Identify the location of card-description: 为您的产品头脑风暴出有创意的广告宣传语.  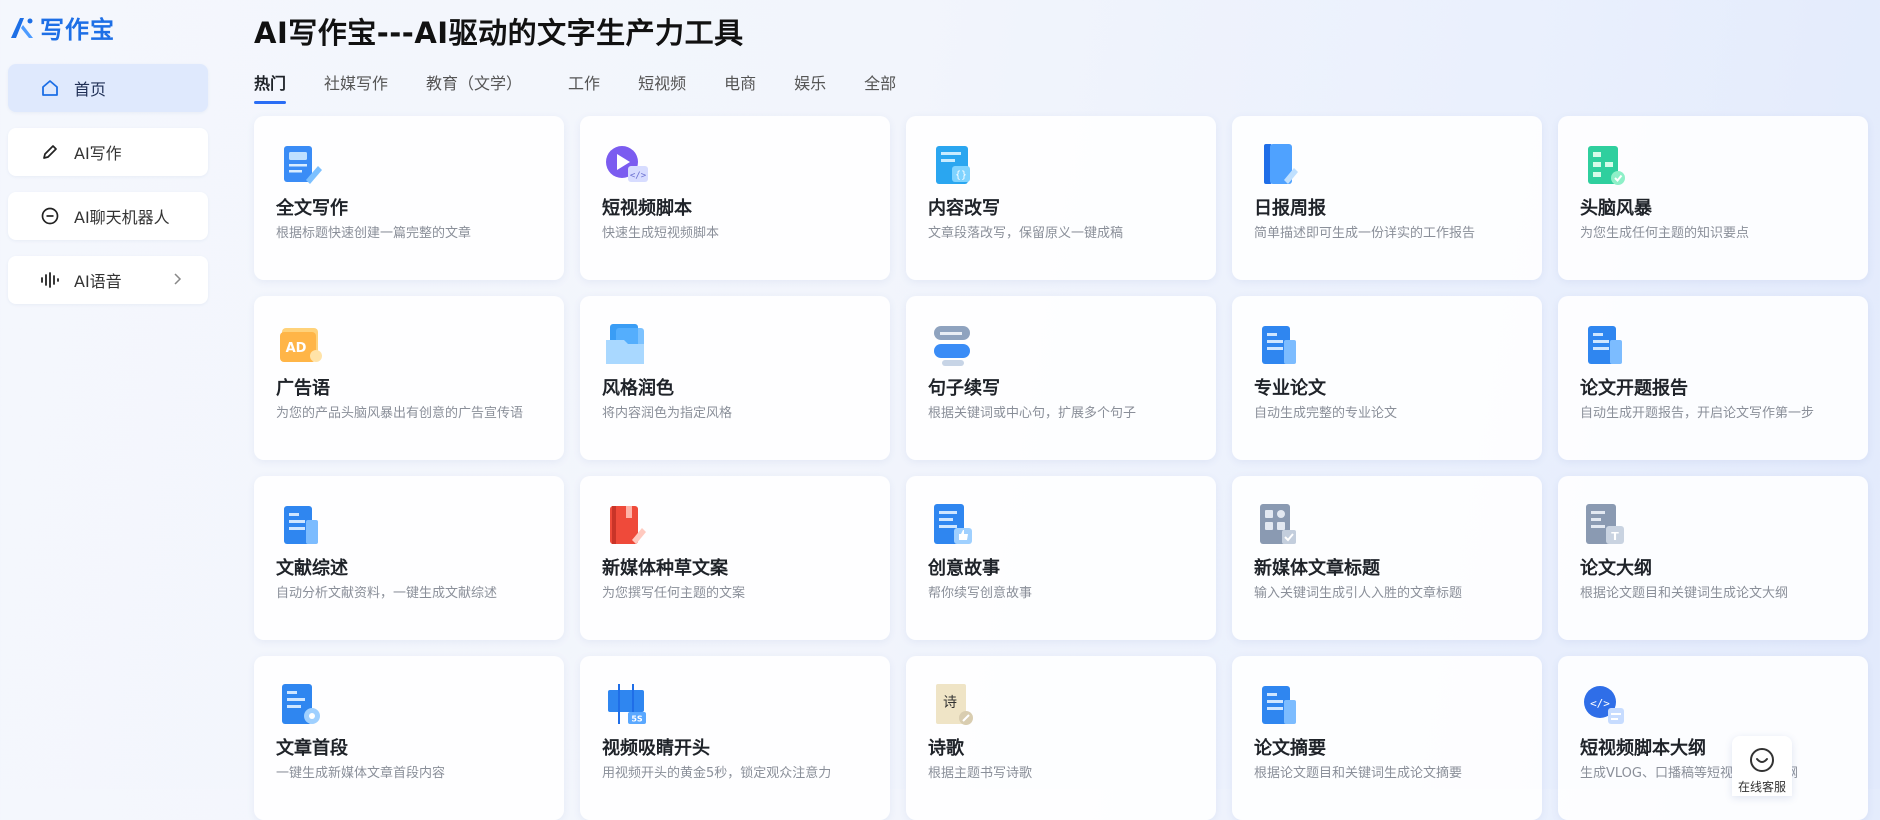
(400, 413).